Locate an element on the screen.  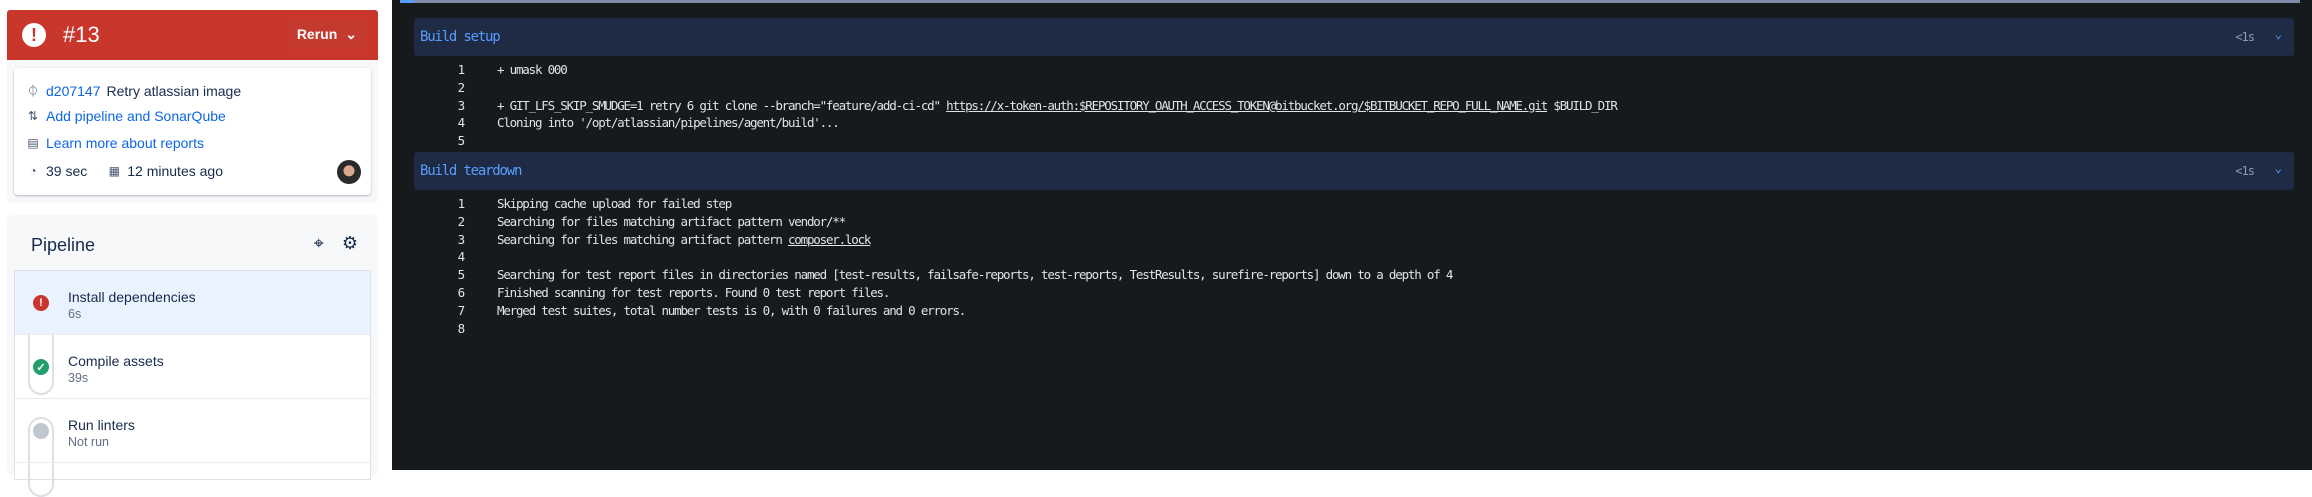
calendar-icon: ▦ is located at coordinates (114, 171).